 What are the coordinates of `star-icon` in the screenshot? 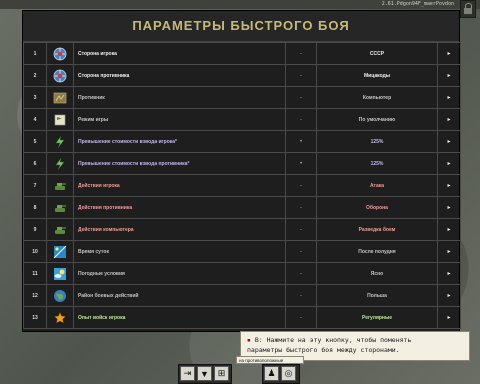 It's located at (60, 317).